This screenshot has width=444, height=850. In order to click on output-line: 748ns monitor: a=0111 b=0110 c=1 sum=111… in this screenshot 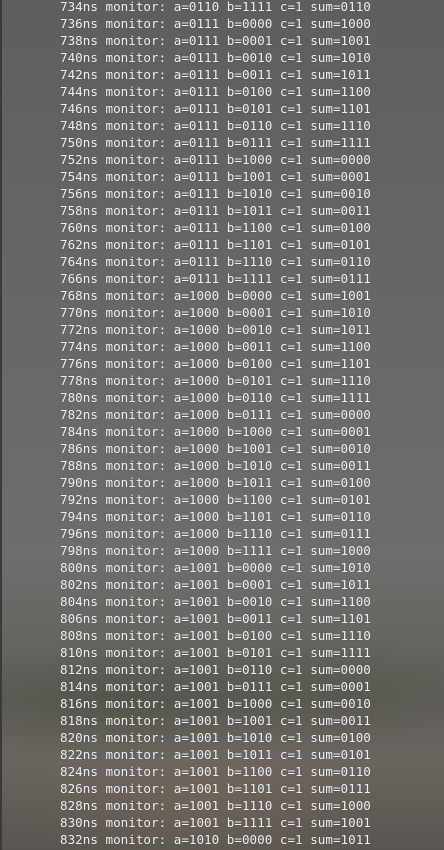, I will do `click(215, 125)`.